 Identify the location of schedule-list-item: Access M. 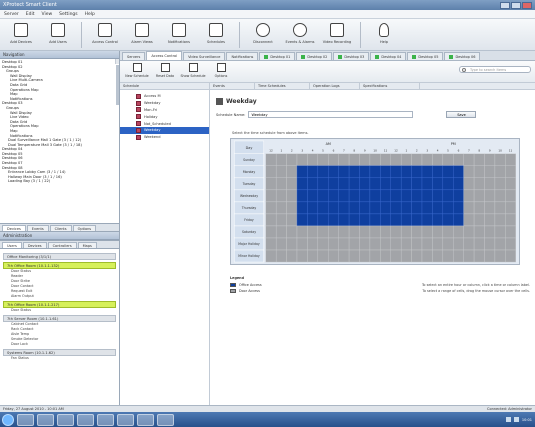
(164, 96).